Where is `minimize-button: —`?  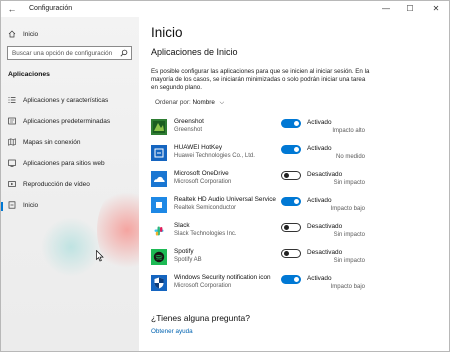
minimize-button: — is located at coordinates (386, 9).